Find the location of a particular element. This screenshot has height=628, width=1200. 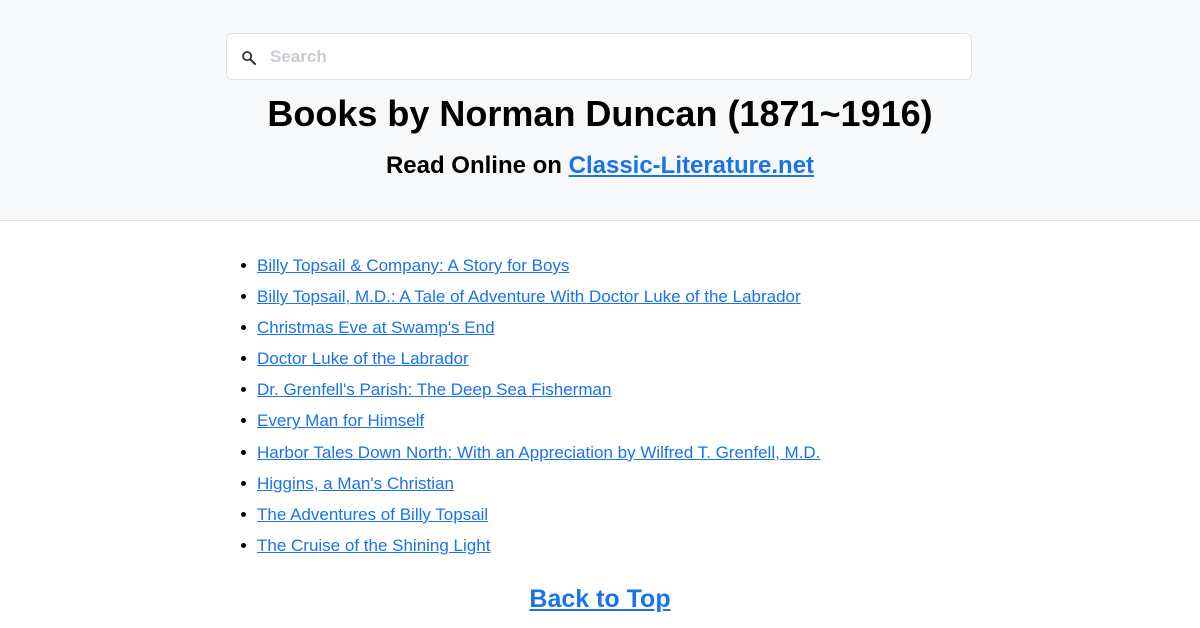

list-item: Christmas Eve at Swamp's End is located at coordinates (530, 327).